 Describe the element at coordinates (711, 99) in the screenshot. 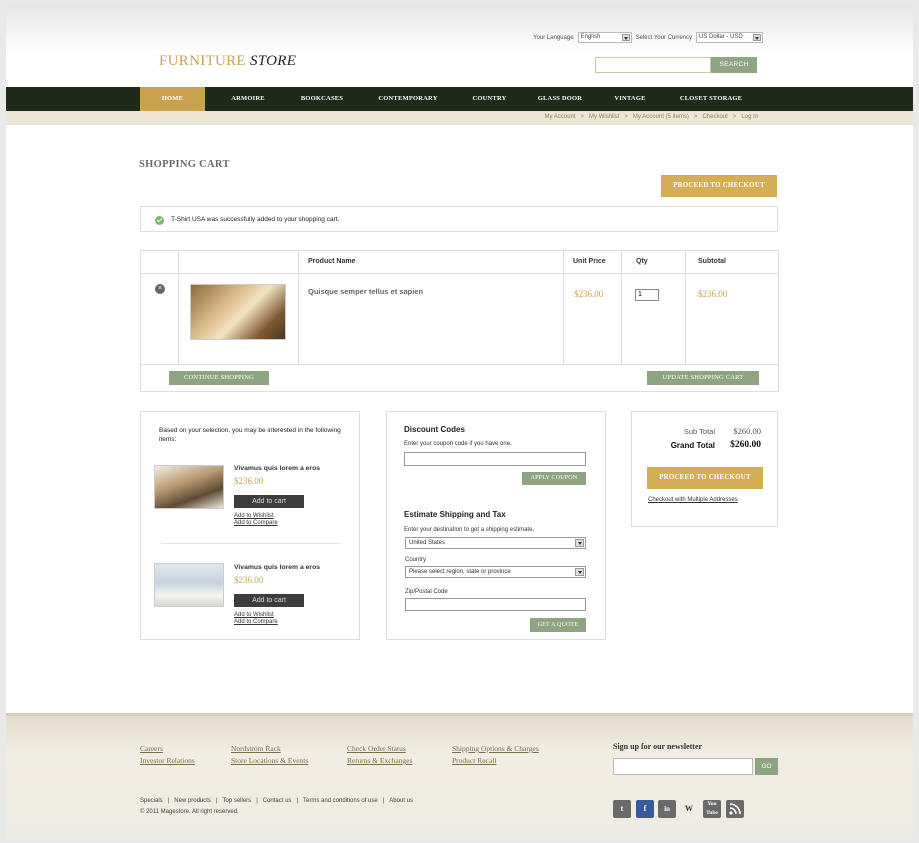

I see `nav-item-closet-storage: CLOSET STORAGE` at that location.